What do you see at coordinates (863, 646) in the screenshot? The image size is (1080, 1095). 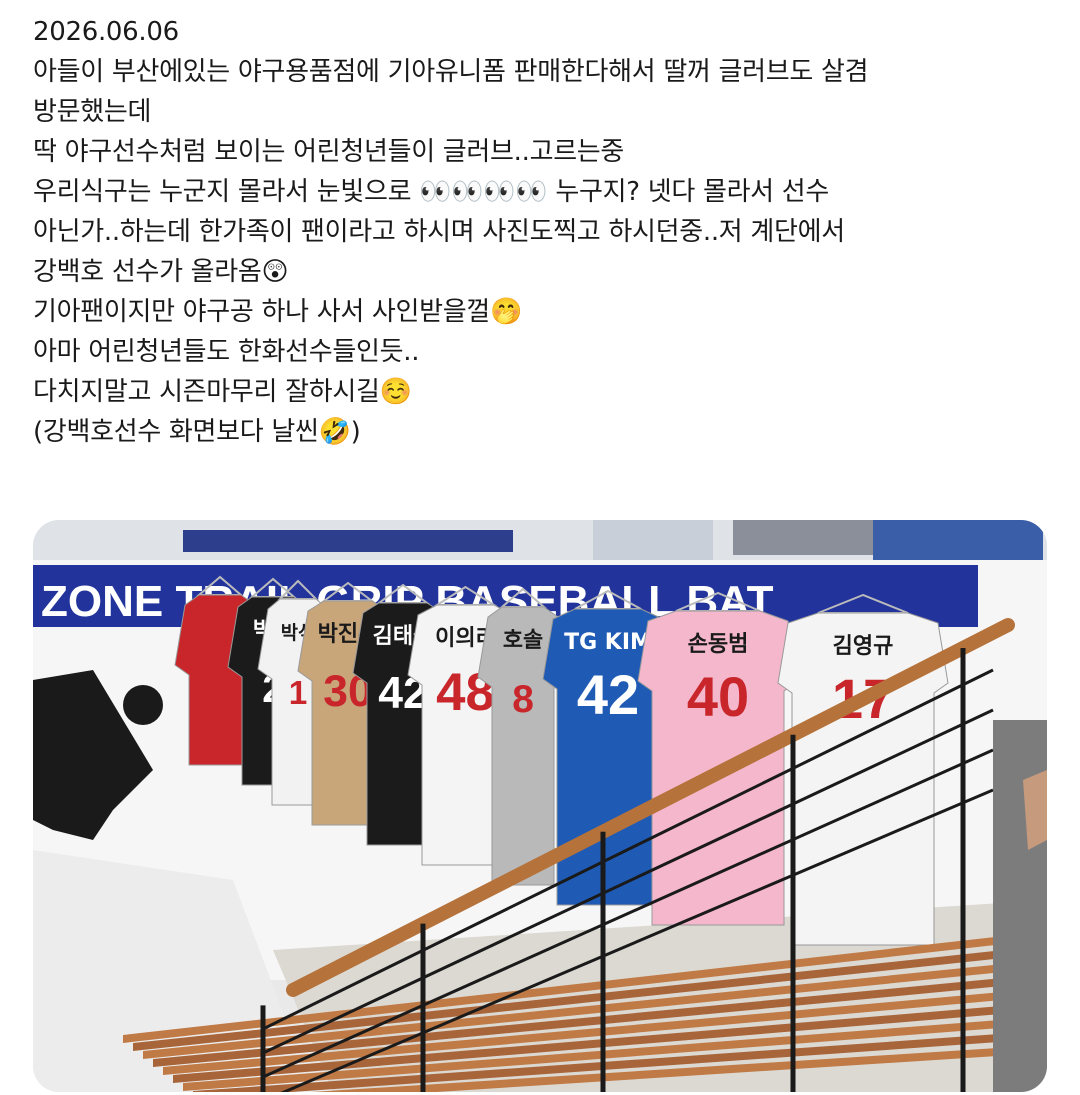 I see `jersey-name: 김영규` at bounding box center [863, 646].